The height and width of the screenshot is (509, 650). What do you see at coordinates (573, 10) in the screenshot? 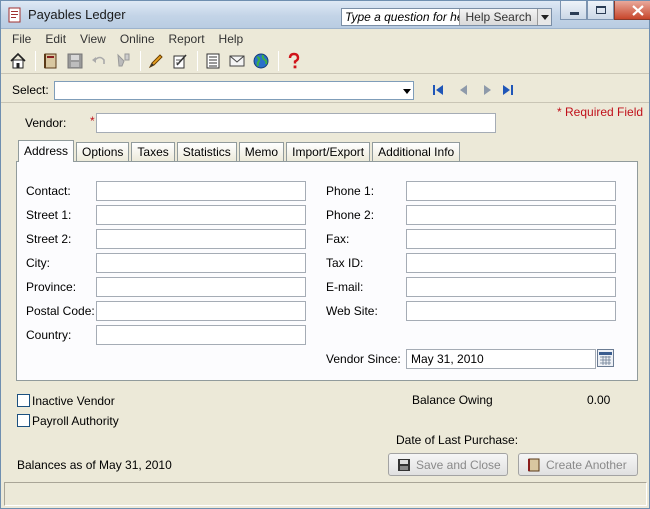
I see `minimize-button` at bounding box center [573, 10].